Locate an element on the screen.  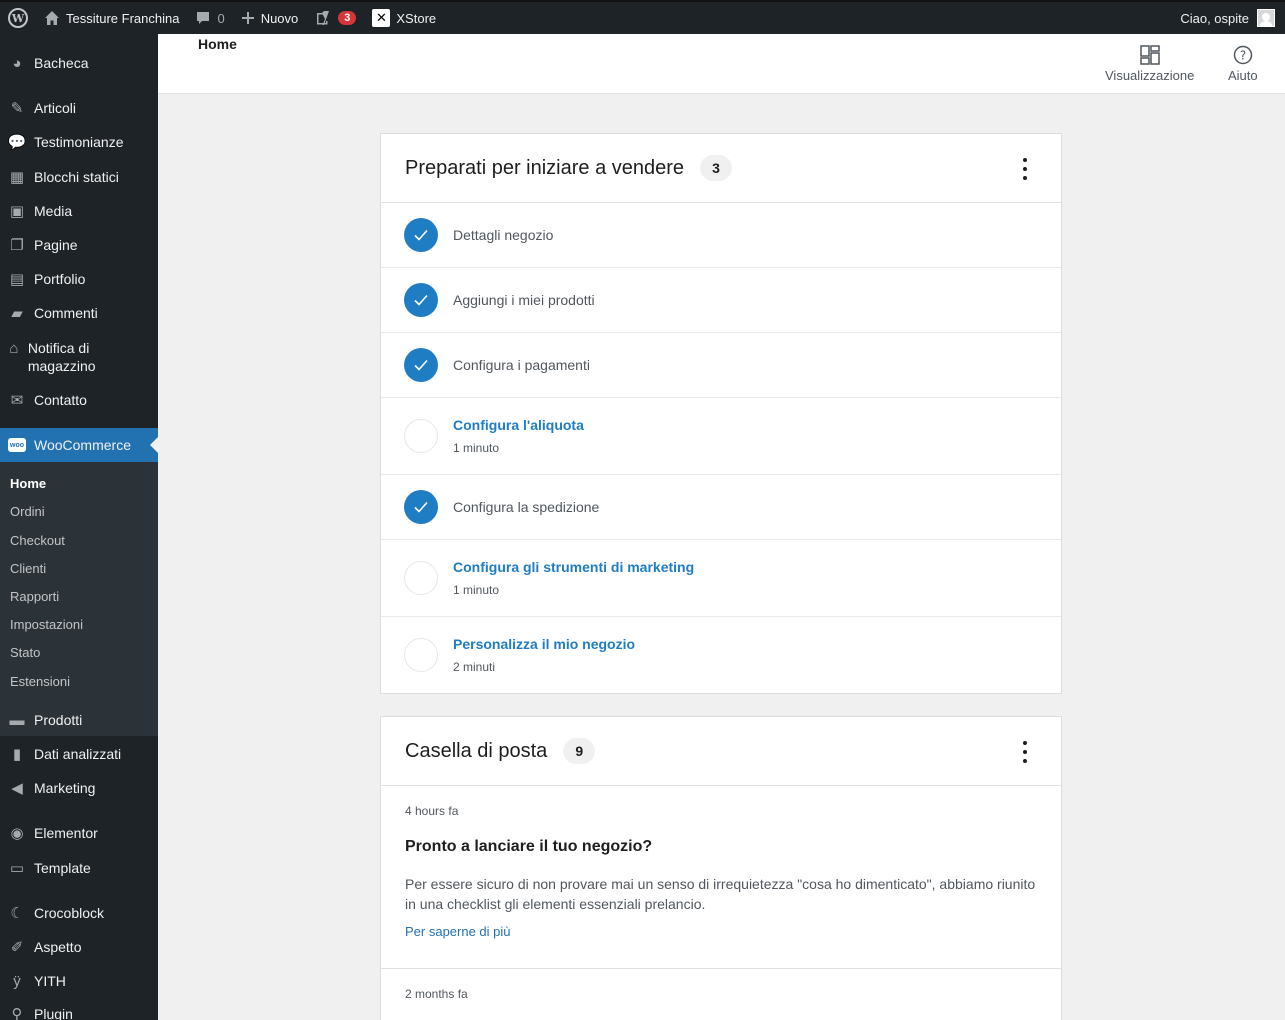
submenu-impostazioni: Impostazioni is located at coordinates (46, 624).